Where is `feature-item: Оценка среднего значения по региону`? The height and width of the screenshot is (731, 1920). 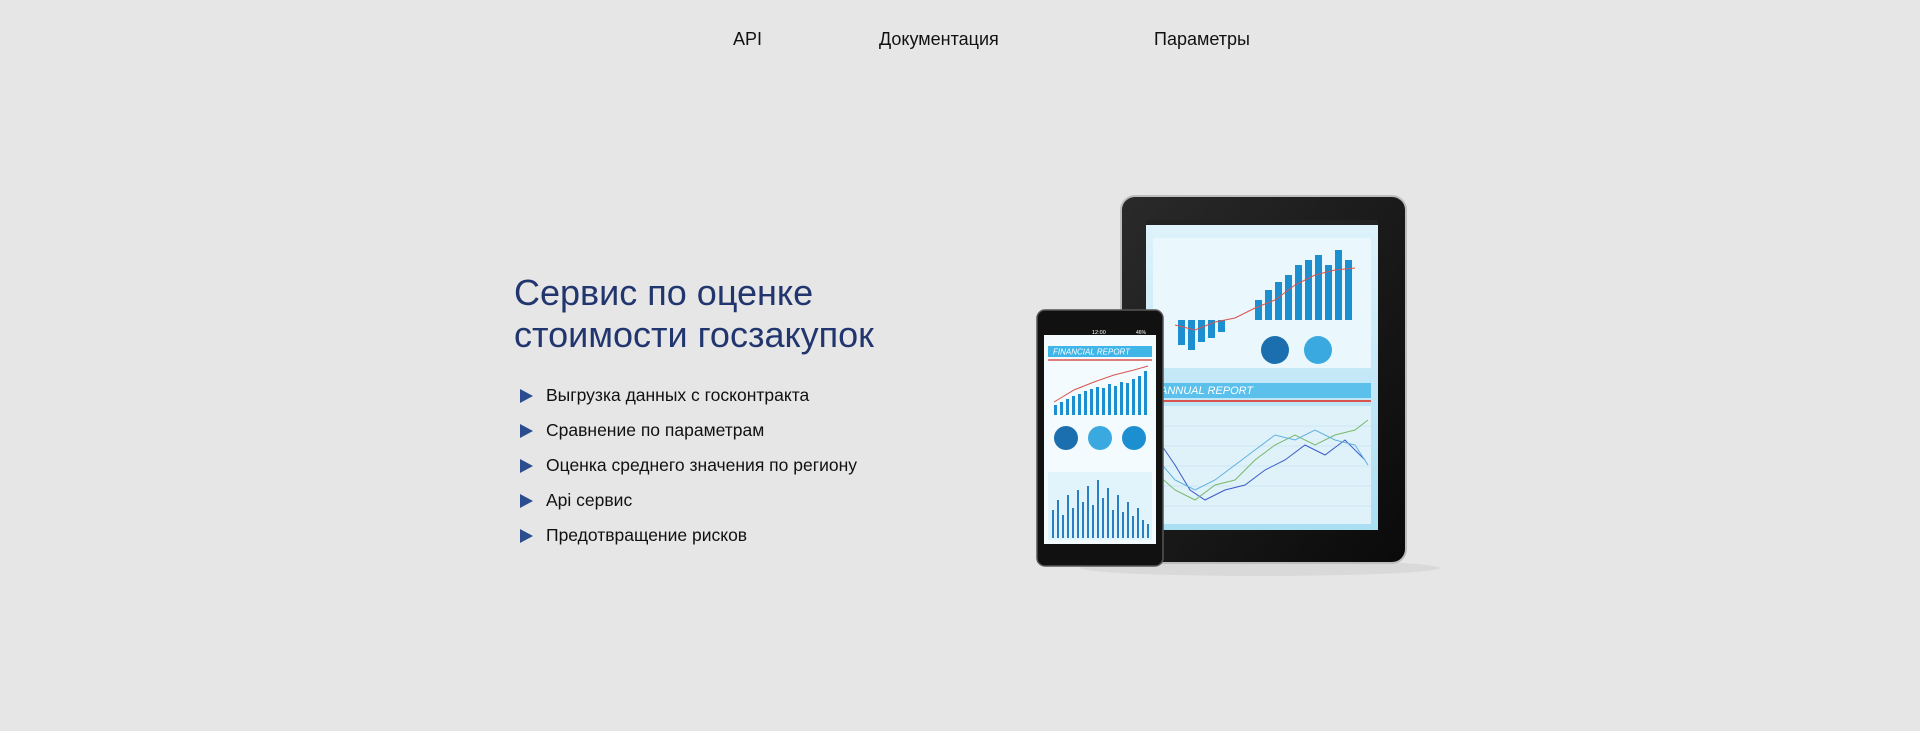
feature-item: Оценка среднего значения по региону is located at coordinates (688, 465).